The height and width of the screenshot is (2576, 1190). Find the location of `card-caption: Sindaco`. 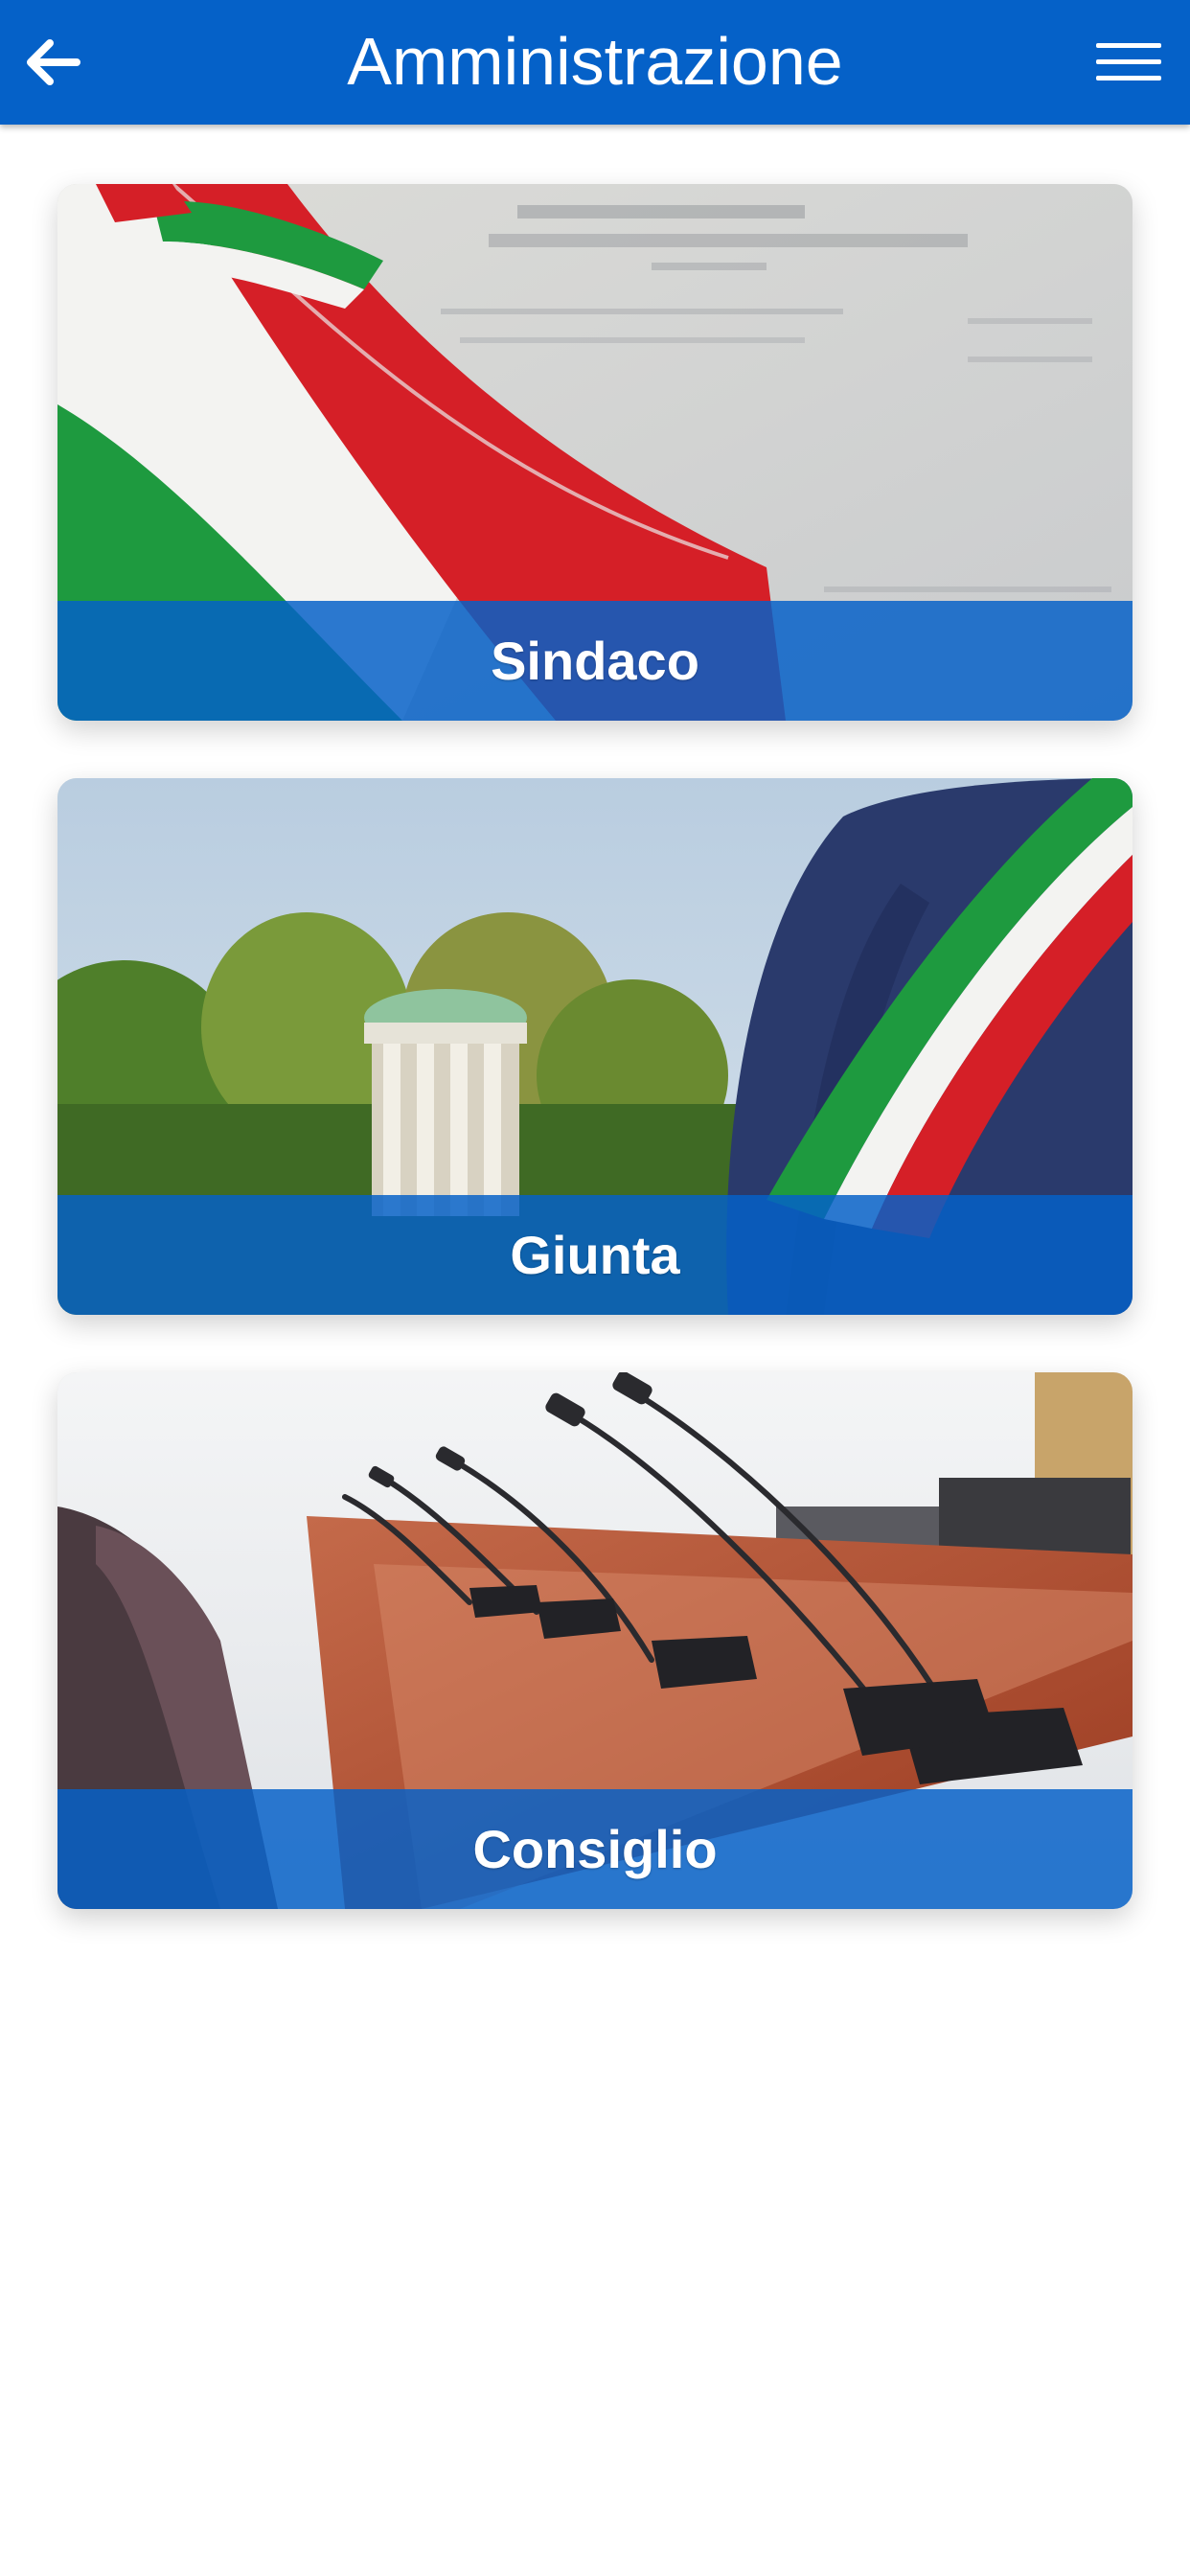

card-caption: Sindaco is located at coordinates (595, 661).